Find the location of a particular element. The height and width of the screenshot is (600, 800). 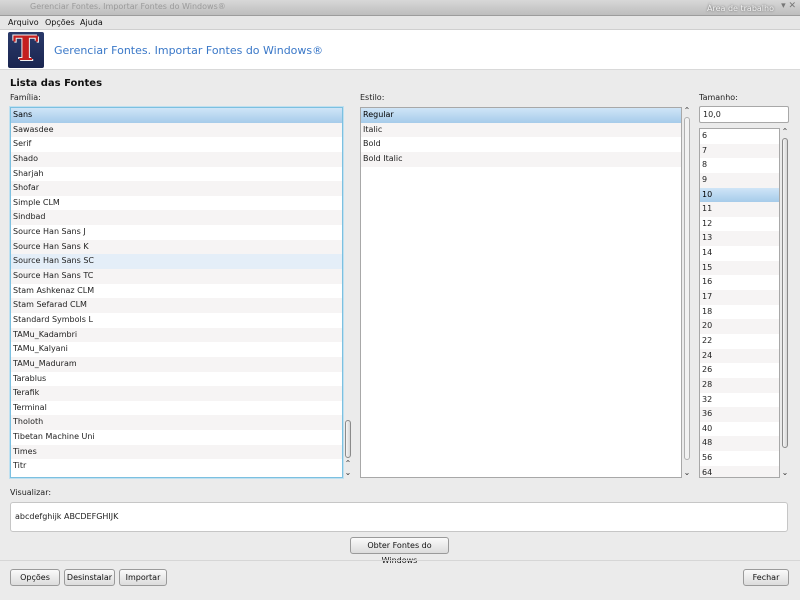

family-list-item: Sindbad is located at coordinates (176, 218).